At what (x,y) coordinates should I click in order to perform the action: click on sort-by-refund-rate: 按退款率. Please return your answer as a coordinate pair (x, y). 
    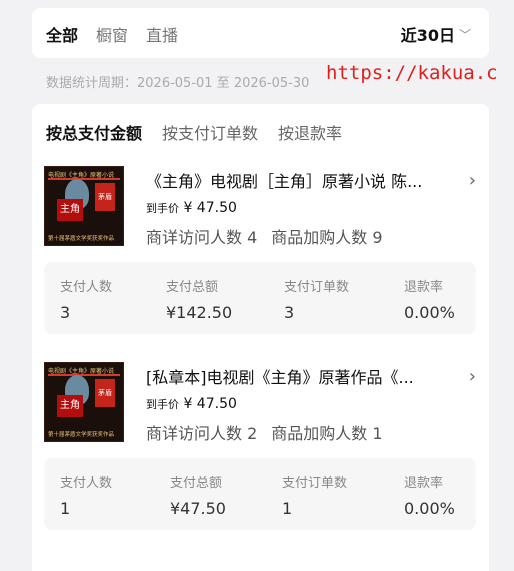
    Looking at the image, I should click on (310, 132).